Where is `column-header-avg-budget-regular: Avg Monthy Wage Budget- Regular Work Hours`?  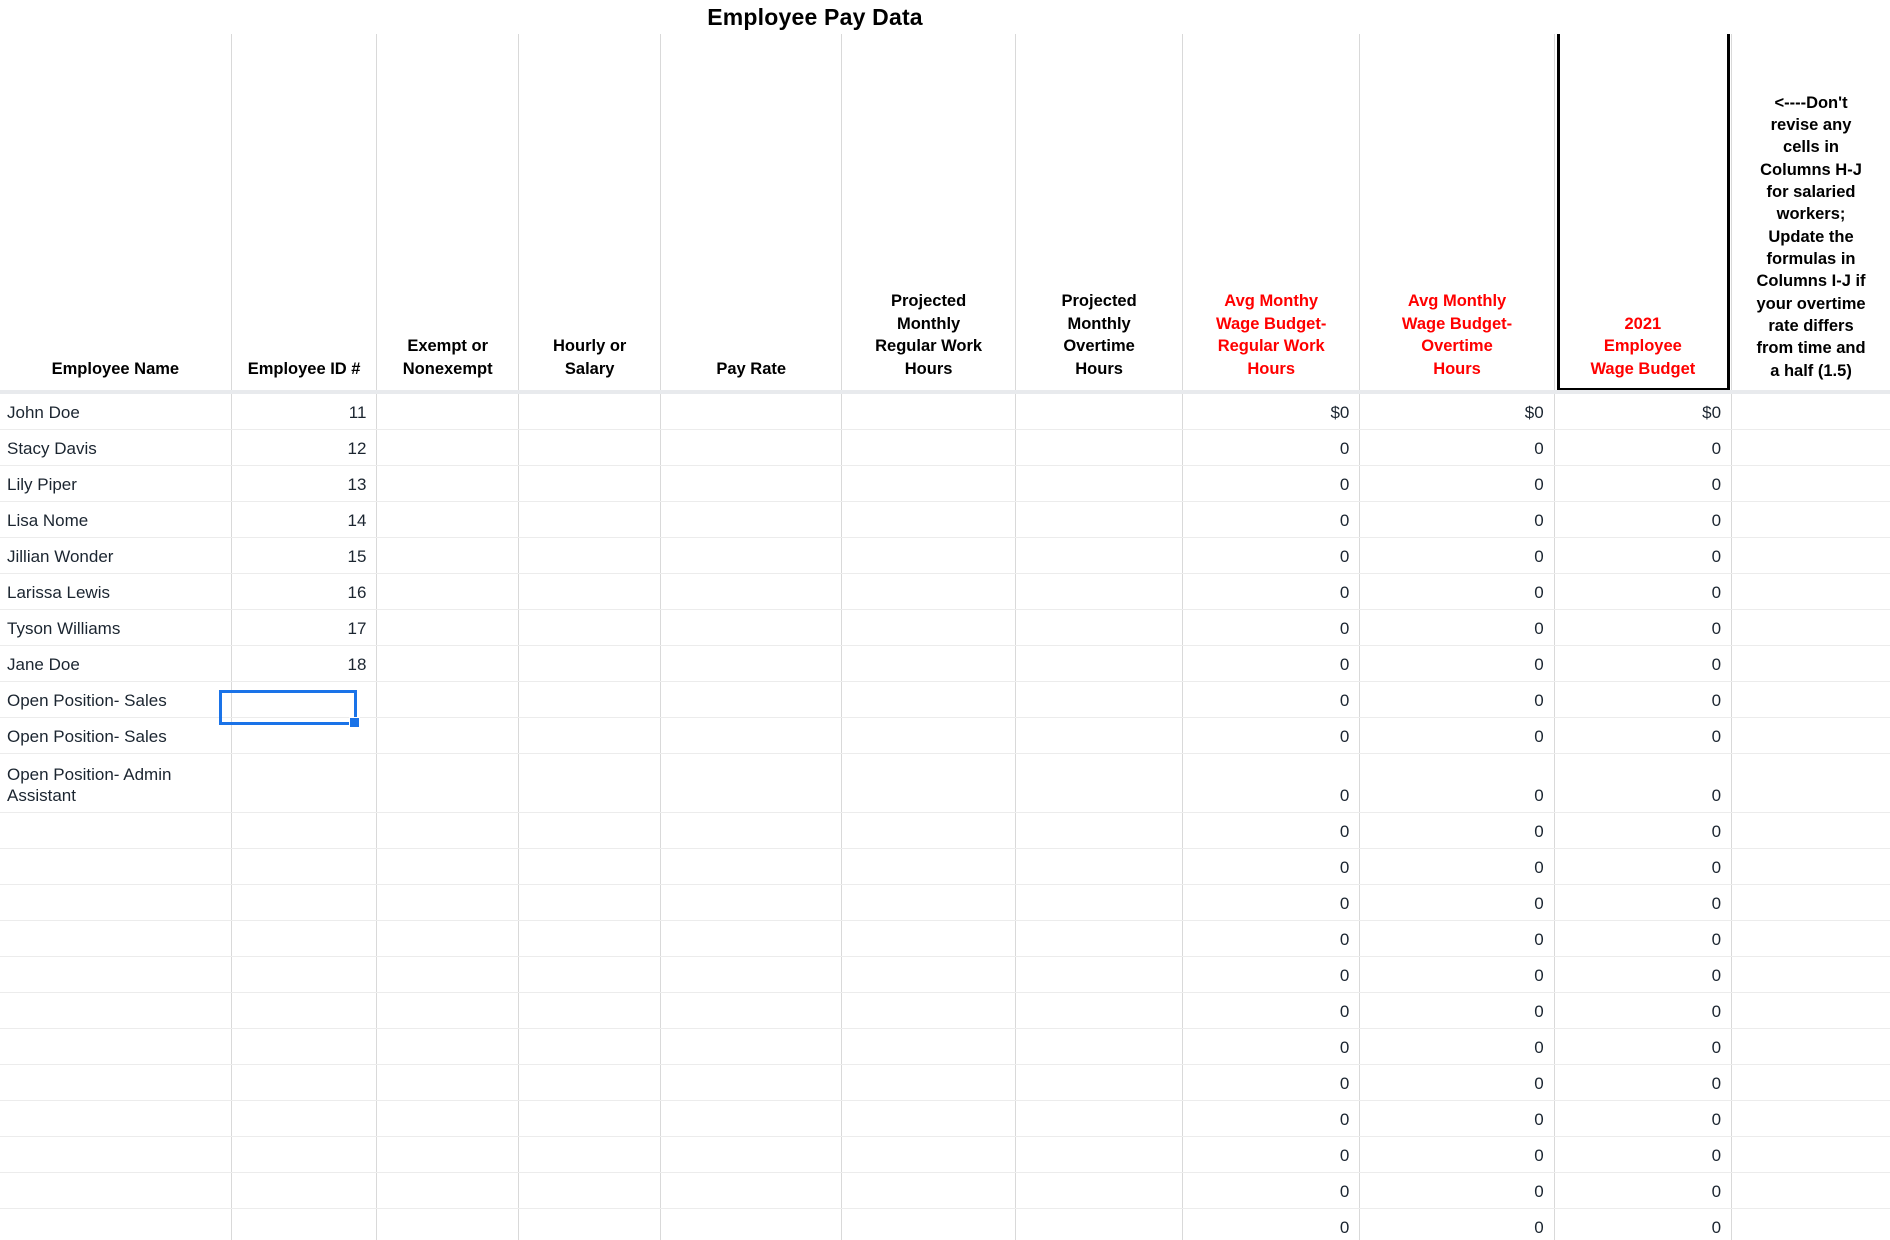
column-header-avg-budget-regular: Avg Monthy Wage Budget- Regular Work Hours is located at coordinates (1271, 214).